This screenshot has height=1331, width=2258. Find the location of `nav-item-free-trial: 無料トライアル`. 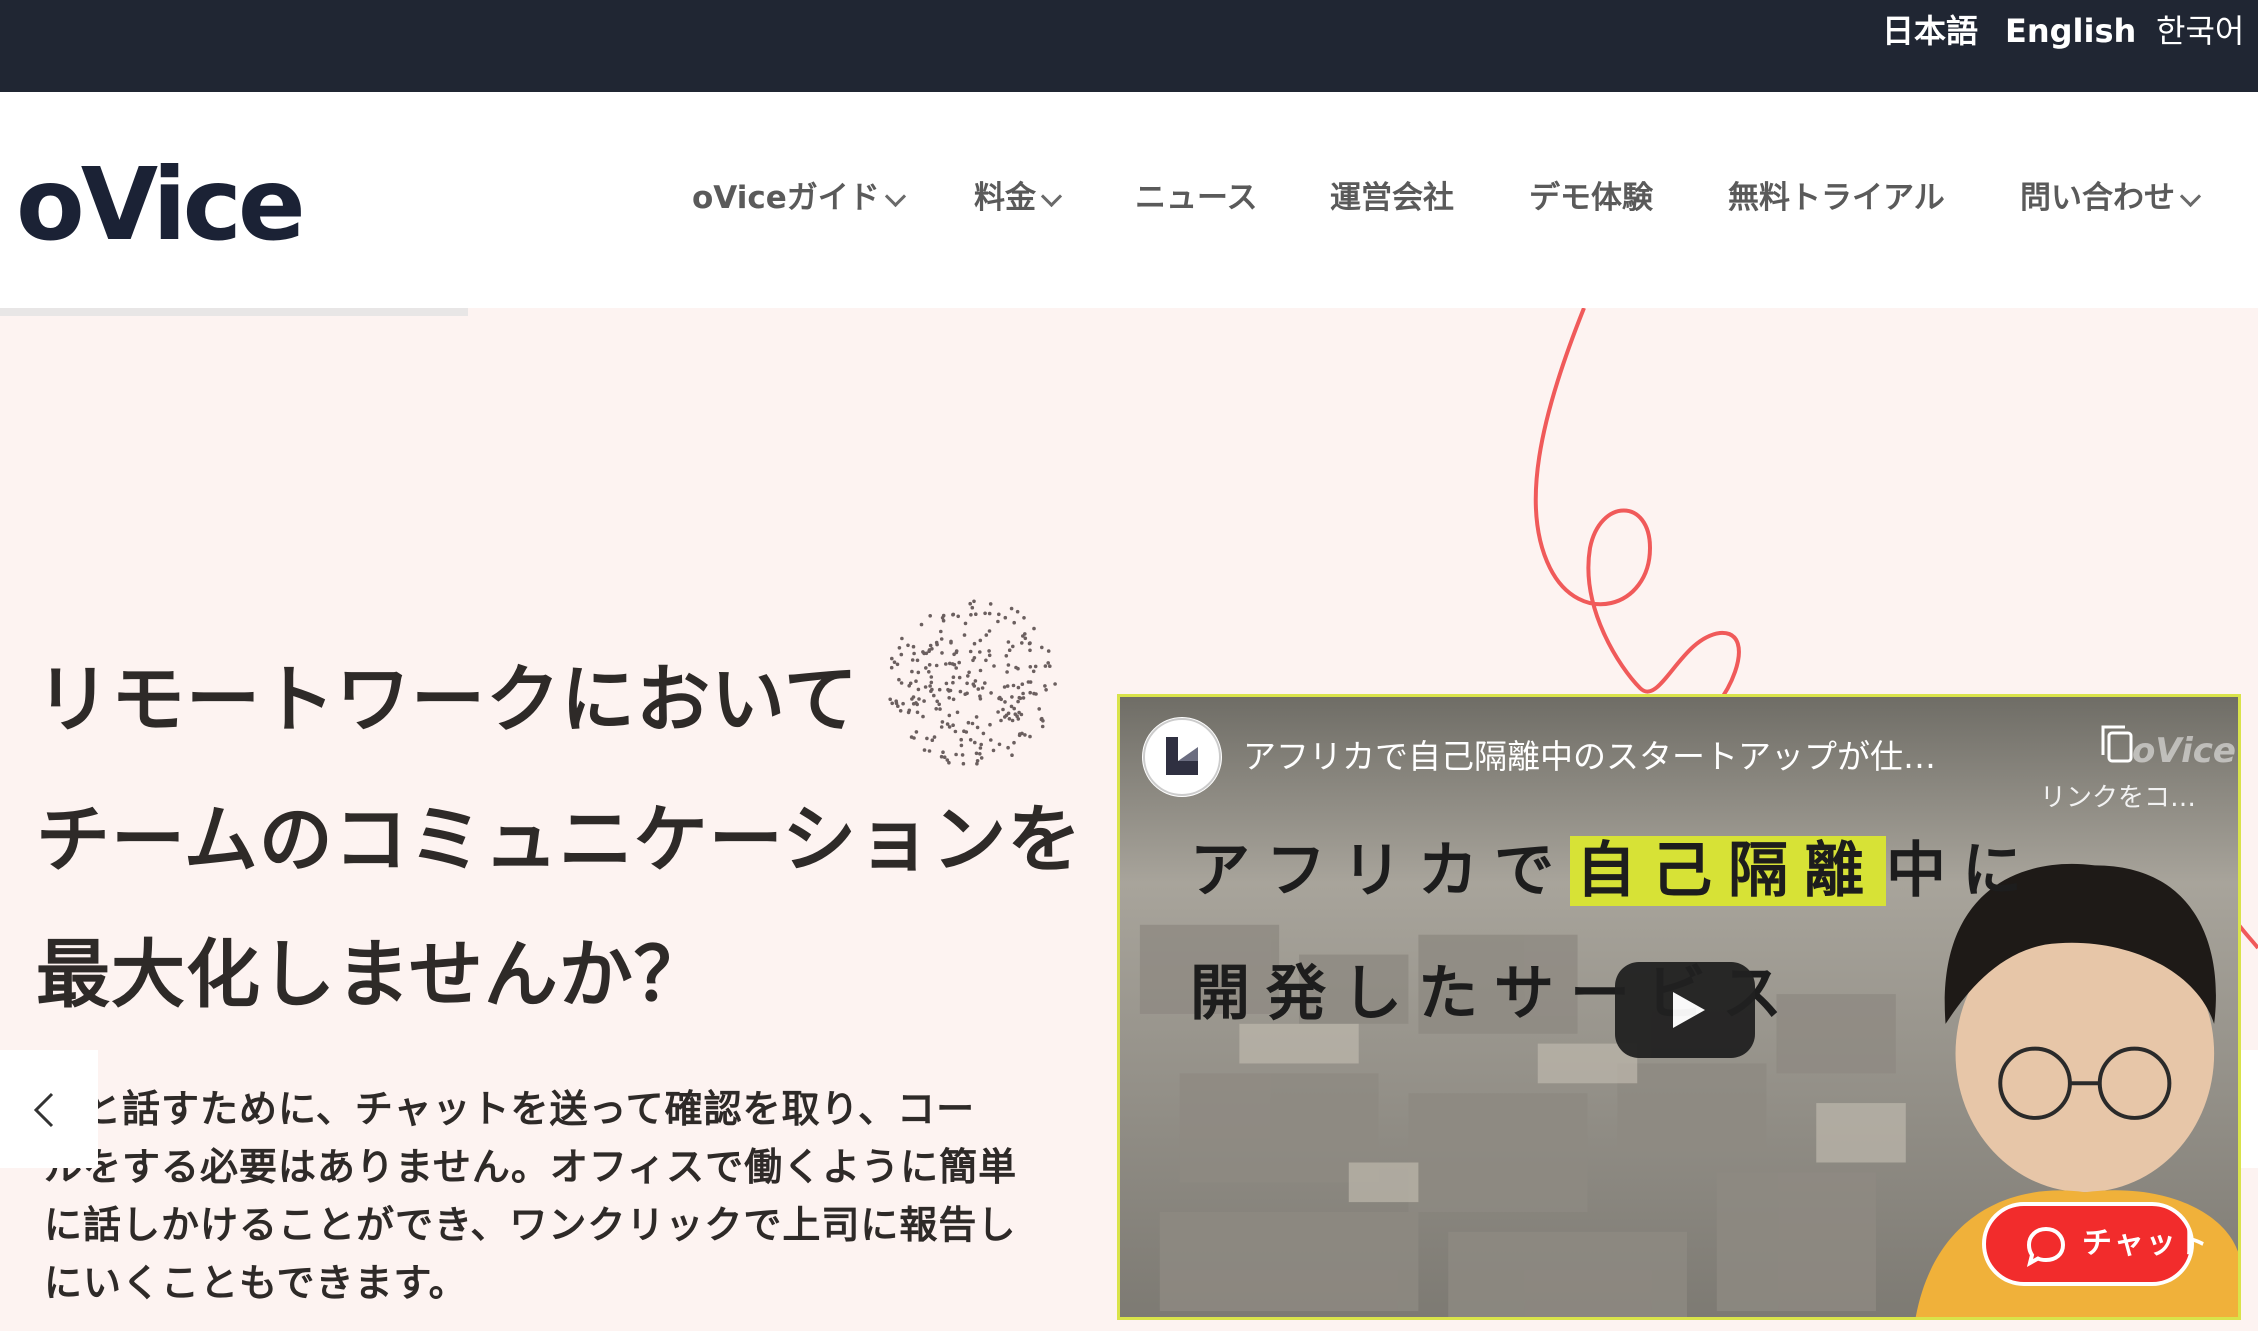

nav-item-free-trial: 無料トライアル is located at coordinates (1836, 198).